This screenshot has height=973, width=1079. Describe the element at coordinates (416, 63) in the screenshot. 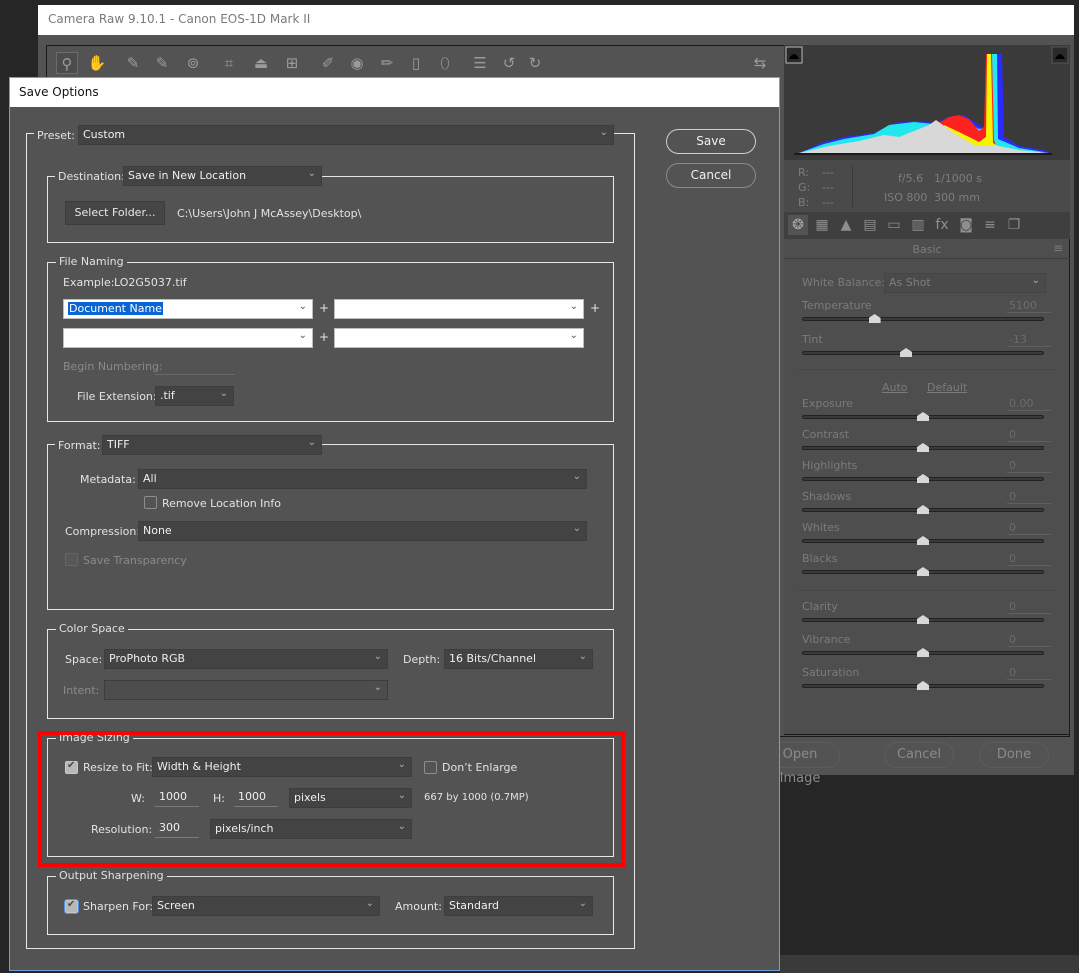

I see `graduated-filter-tool-icon: ▯` at that location.